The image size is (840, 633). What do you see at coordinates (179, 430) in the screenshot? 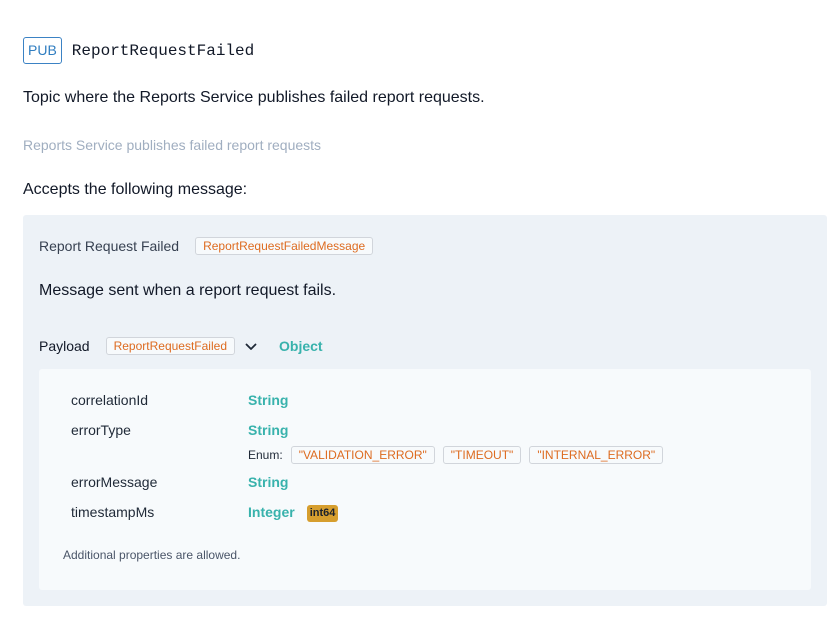
I see `property-row: errorType String` at bounding box center [179, 430].